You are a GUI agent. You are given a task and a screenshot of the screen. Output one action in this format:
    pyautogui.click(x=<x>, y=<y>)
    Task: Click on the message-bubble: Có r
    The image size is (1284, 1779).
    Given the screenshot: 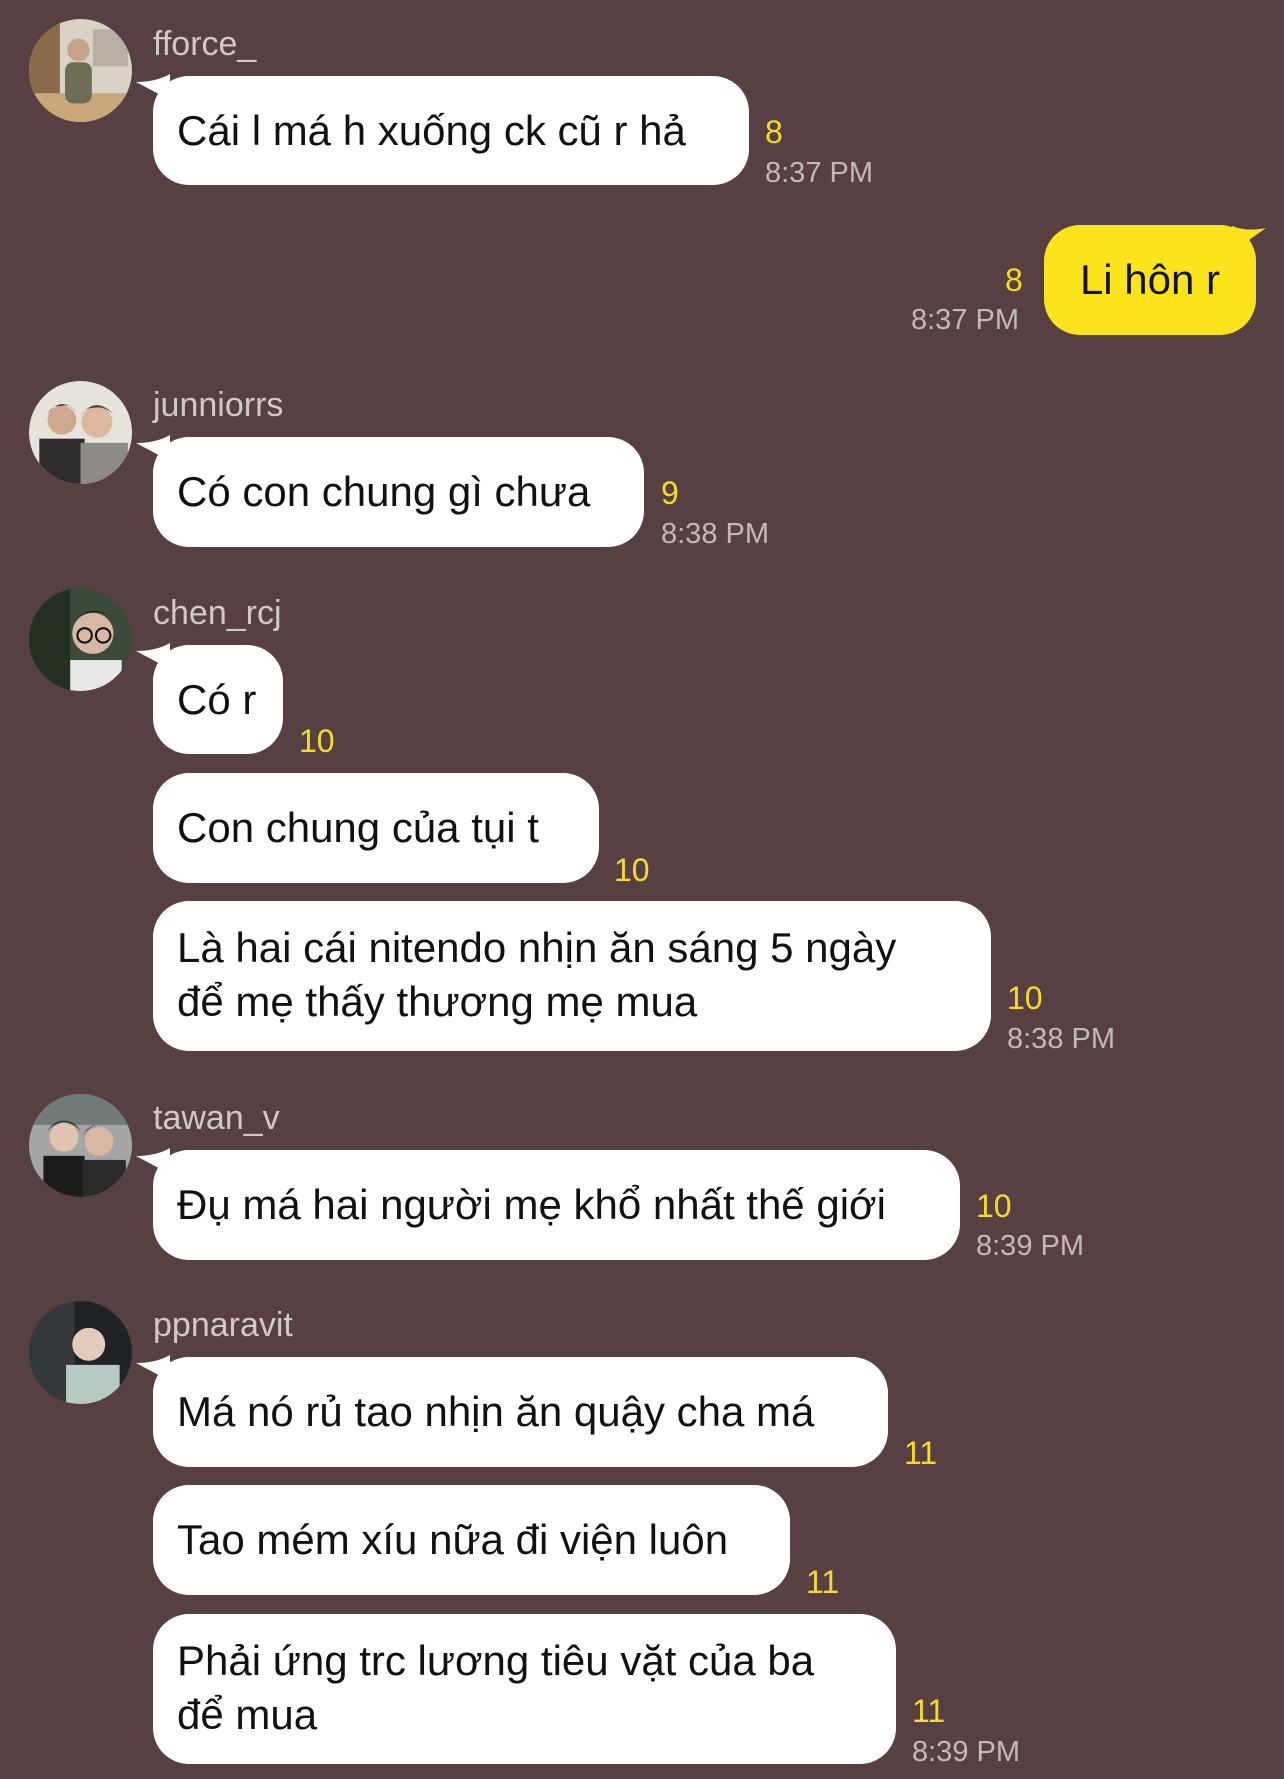 What is the action you would take?
    pyautogui.click(x=218, y=699)
    